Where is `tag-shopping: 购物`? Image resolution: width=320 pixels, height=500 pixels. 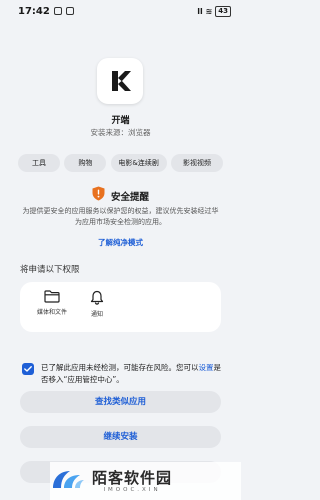
tag-shopping: 购物 is located at coordinates (85, 163).